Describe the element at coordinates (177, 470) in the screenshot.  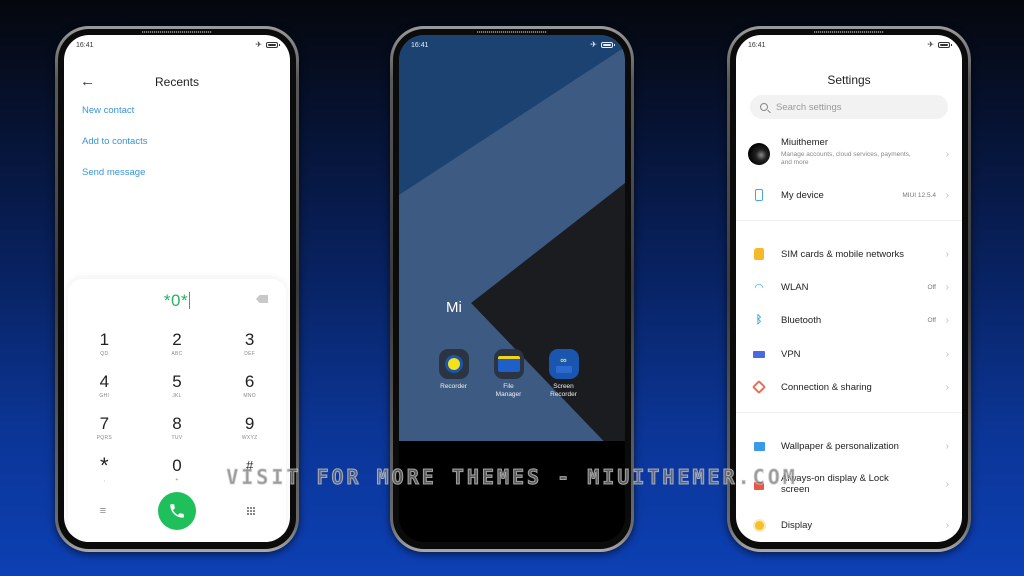
I see `key-0: 0 +` at that location.